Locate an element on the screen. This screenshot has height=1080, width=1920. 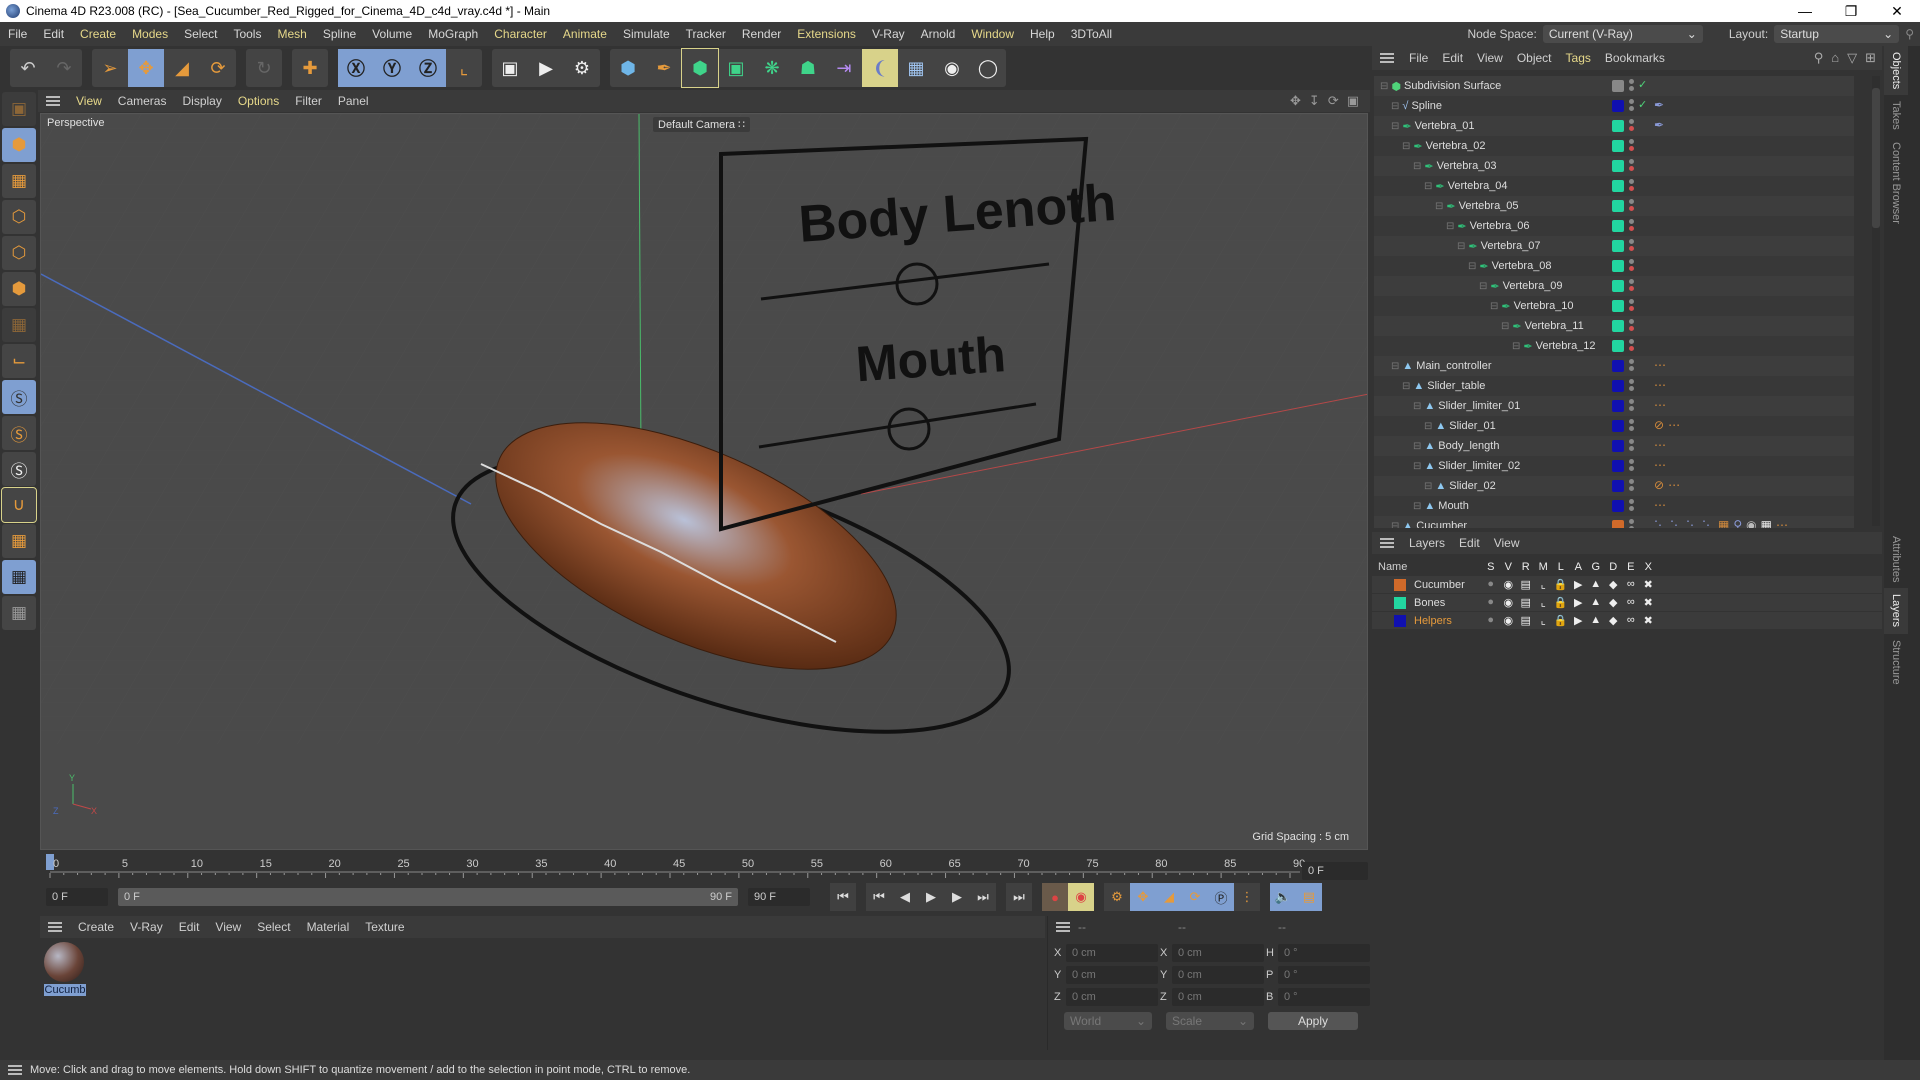
key-pla-button: ⋮ is located at coordinates (1247, 897).